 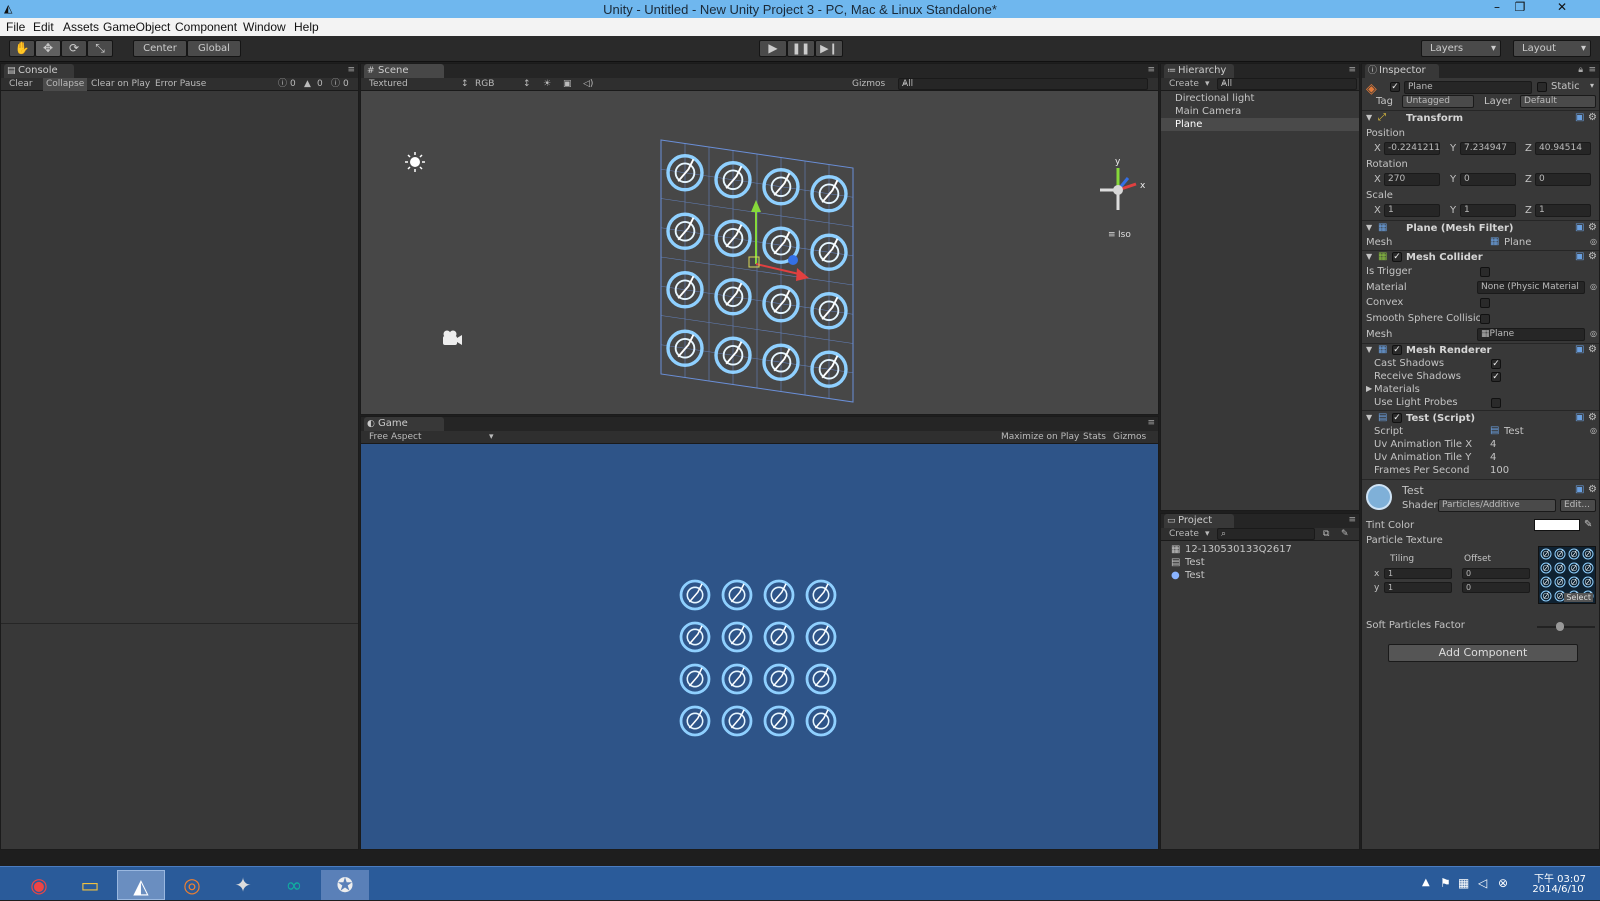 What do you see at coordinates (192, 885) in the screenshot?
I see `blender-icon: ◎` at bounding box center [192, 885].